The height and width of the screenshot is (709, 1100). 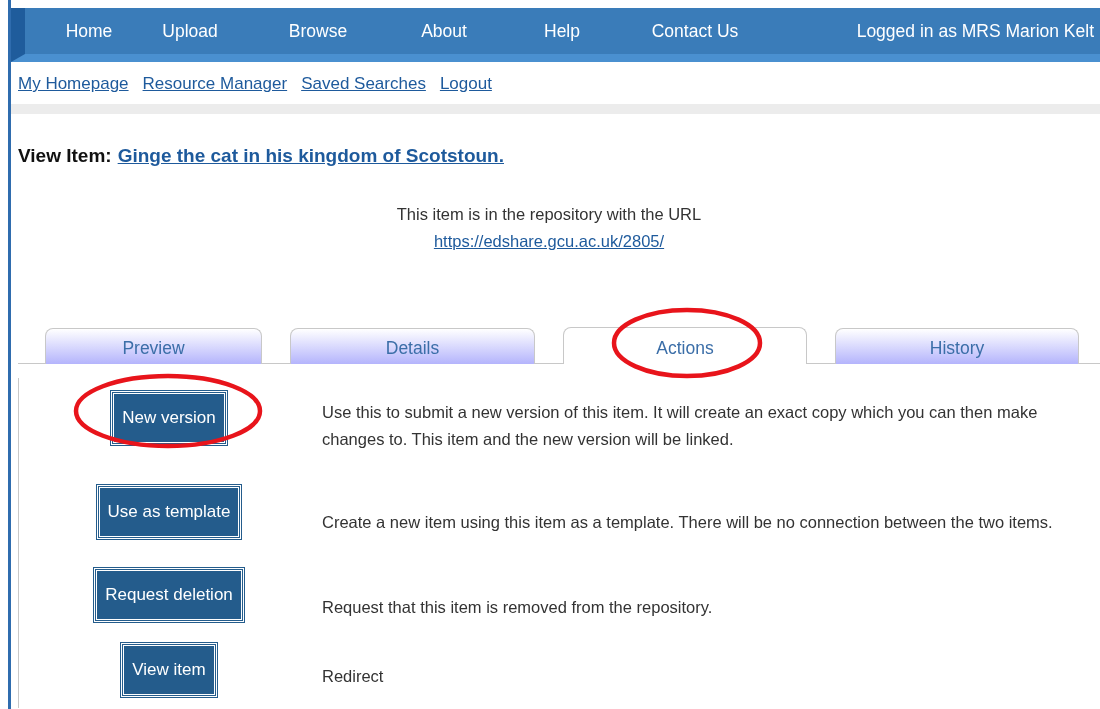 I want to click on action-description: Create a new item using this item as a template. There will be no connection between the two items., so click(x=687, y=522).